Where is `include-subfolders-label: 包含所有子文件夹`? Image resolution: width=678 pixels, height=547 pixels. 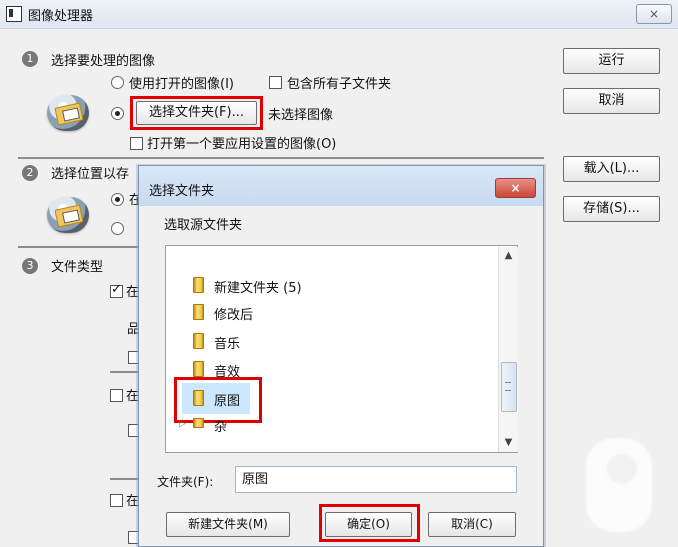 include-subfolders-label: 包含所有子文件夹 is located at coordinates (339, 84).